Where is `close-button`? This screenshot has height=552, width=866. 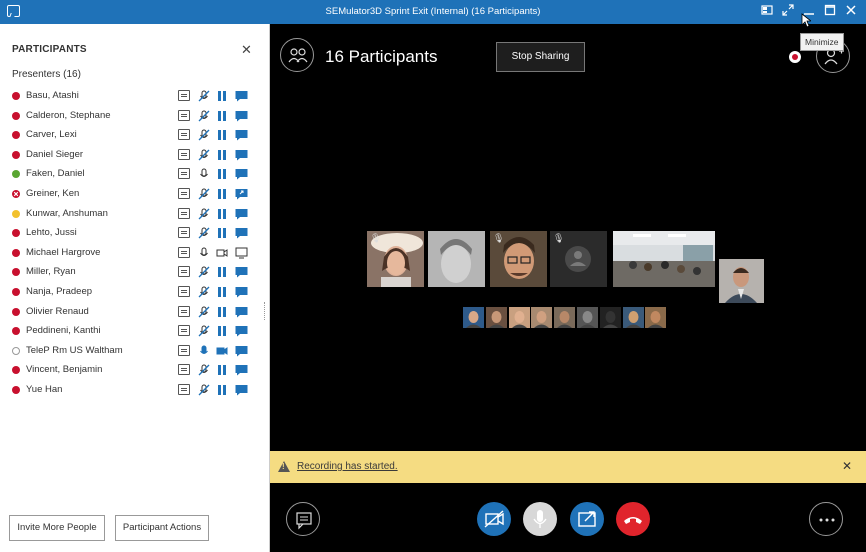 close-button is located at coordinates (851, 12).